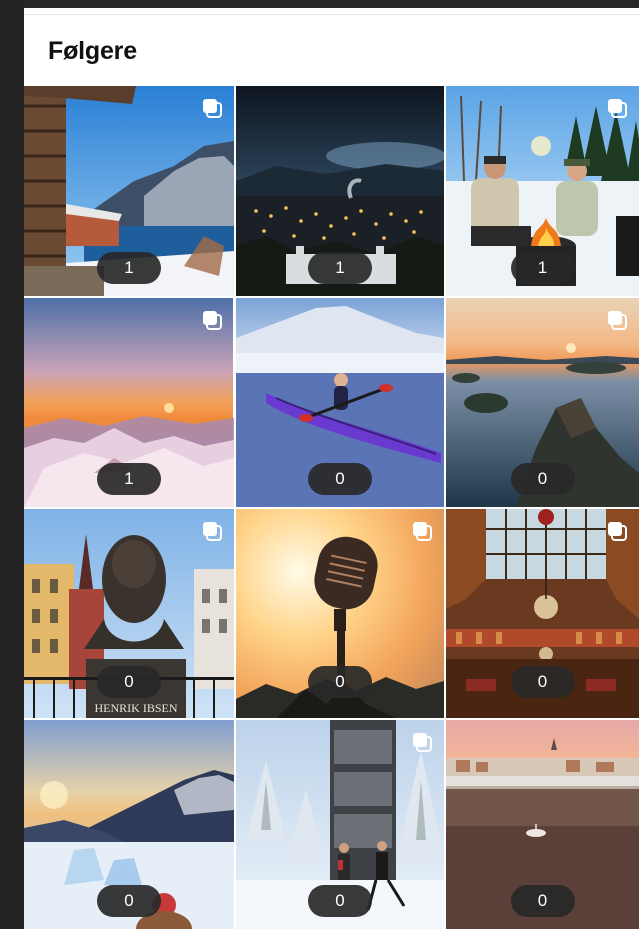 The width and height of the screenshot is (639, 929). Describe the element at coordinates (340, 824) in the screenshot. I see `post-tile-11: 0` at that location.